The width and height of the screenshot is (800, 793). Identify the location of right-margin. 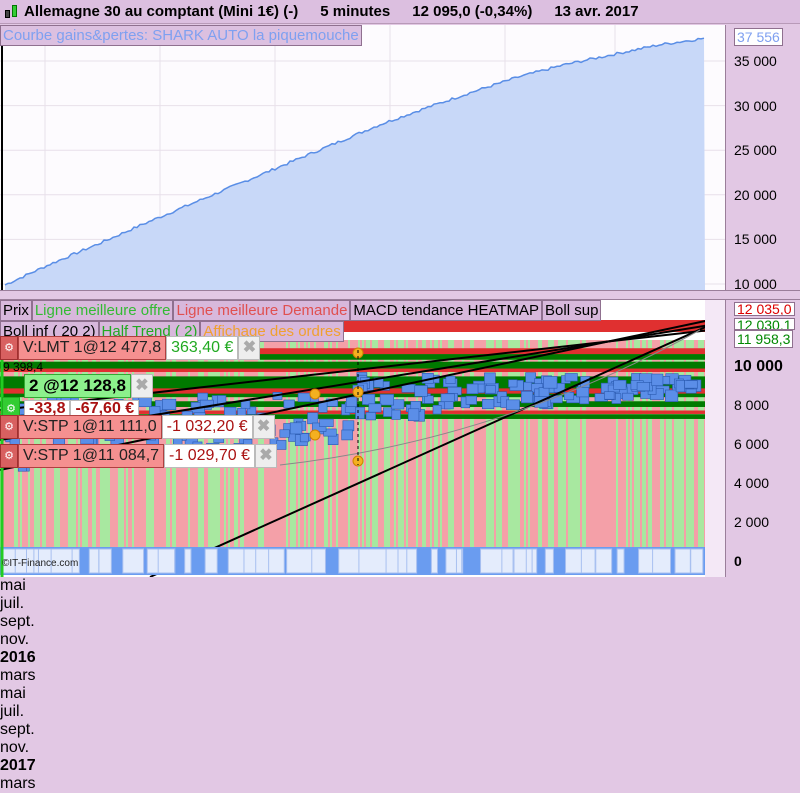
(715, 438).